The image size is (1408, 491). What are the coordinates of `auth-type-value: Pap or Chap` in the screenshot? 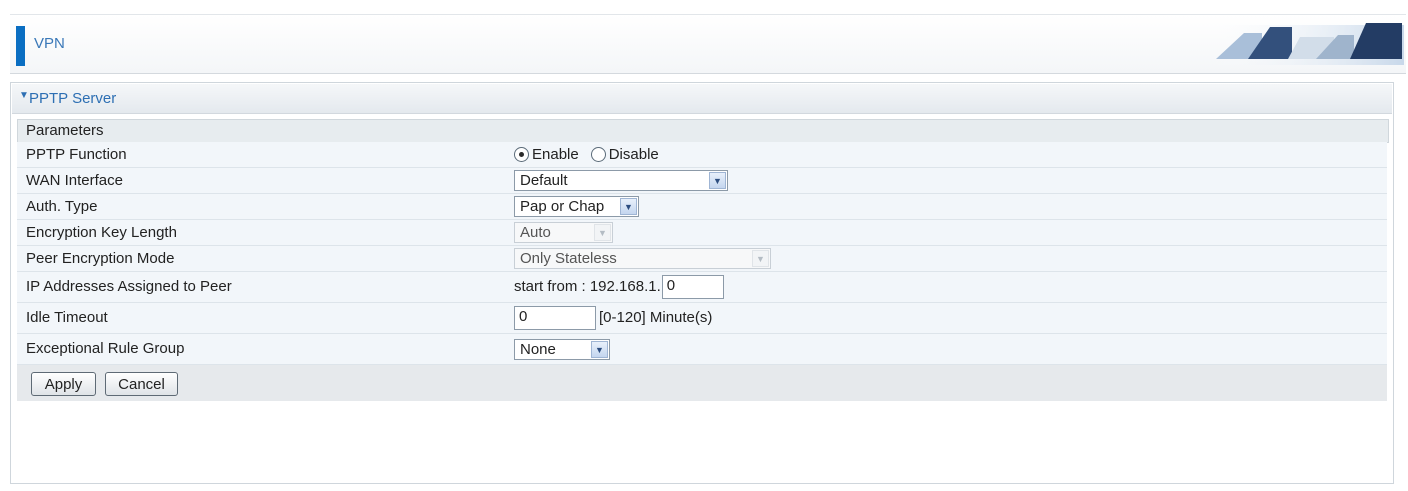 It's located at (562, 206).